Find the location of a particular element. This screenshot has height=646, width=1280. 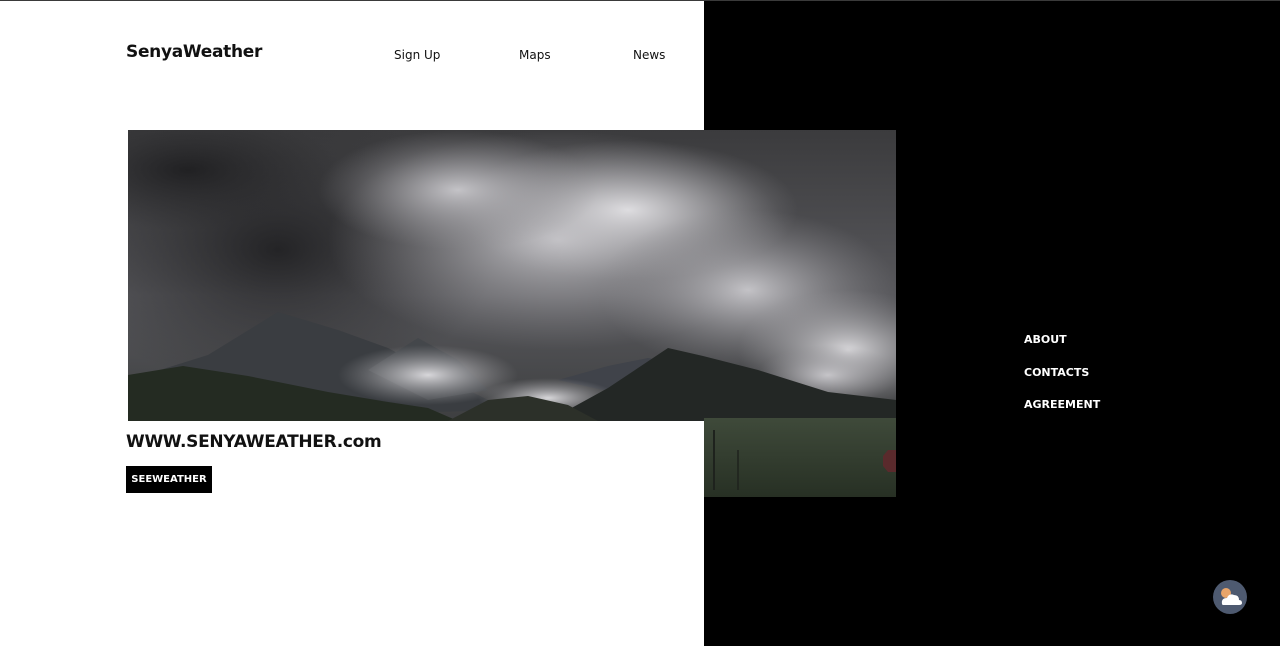

cloud-sun-icon is located at coordinates (1231, 596).